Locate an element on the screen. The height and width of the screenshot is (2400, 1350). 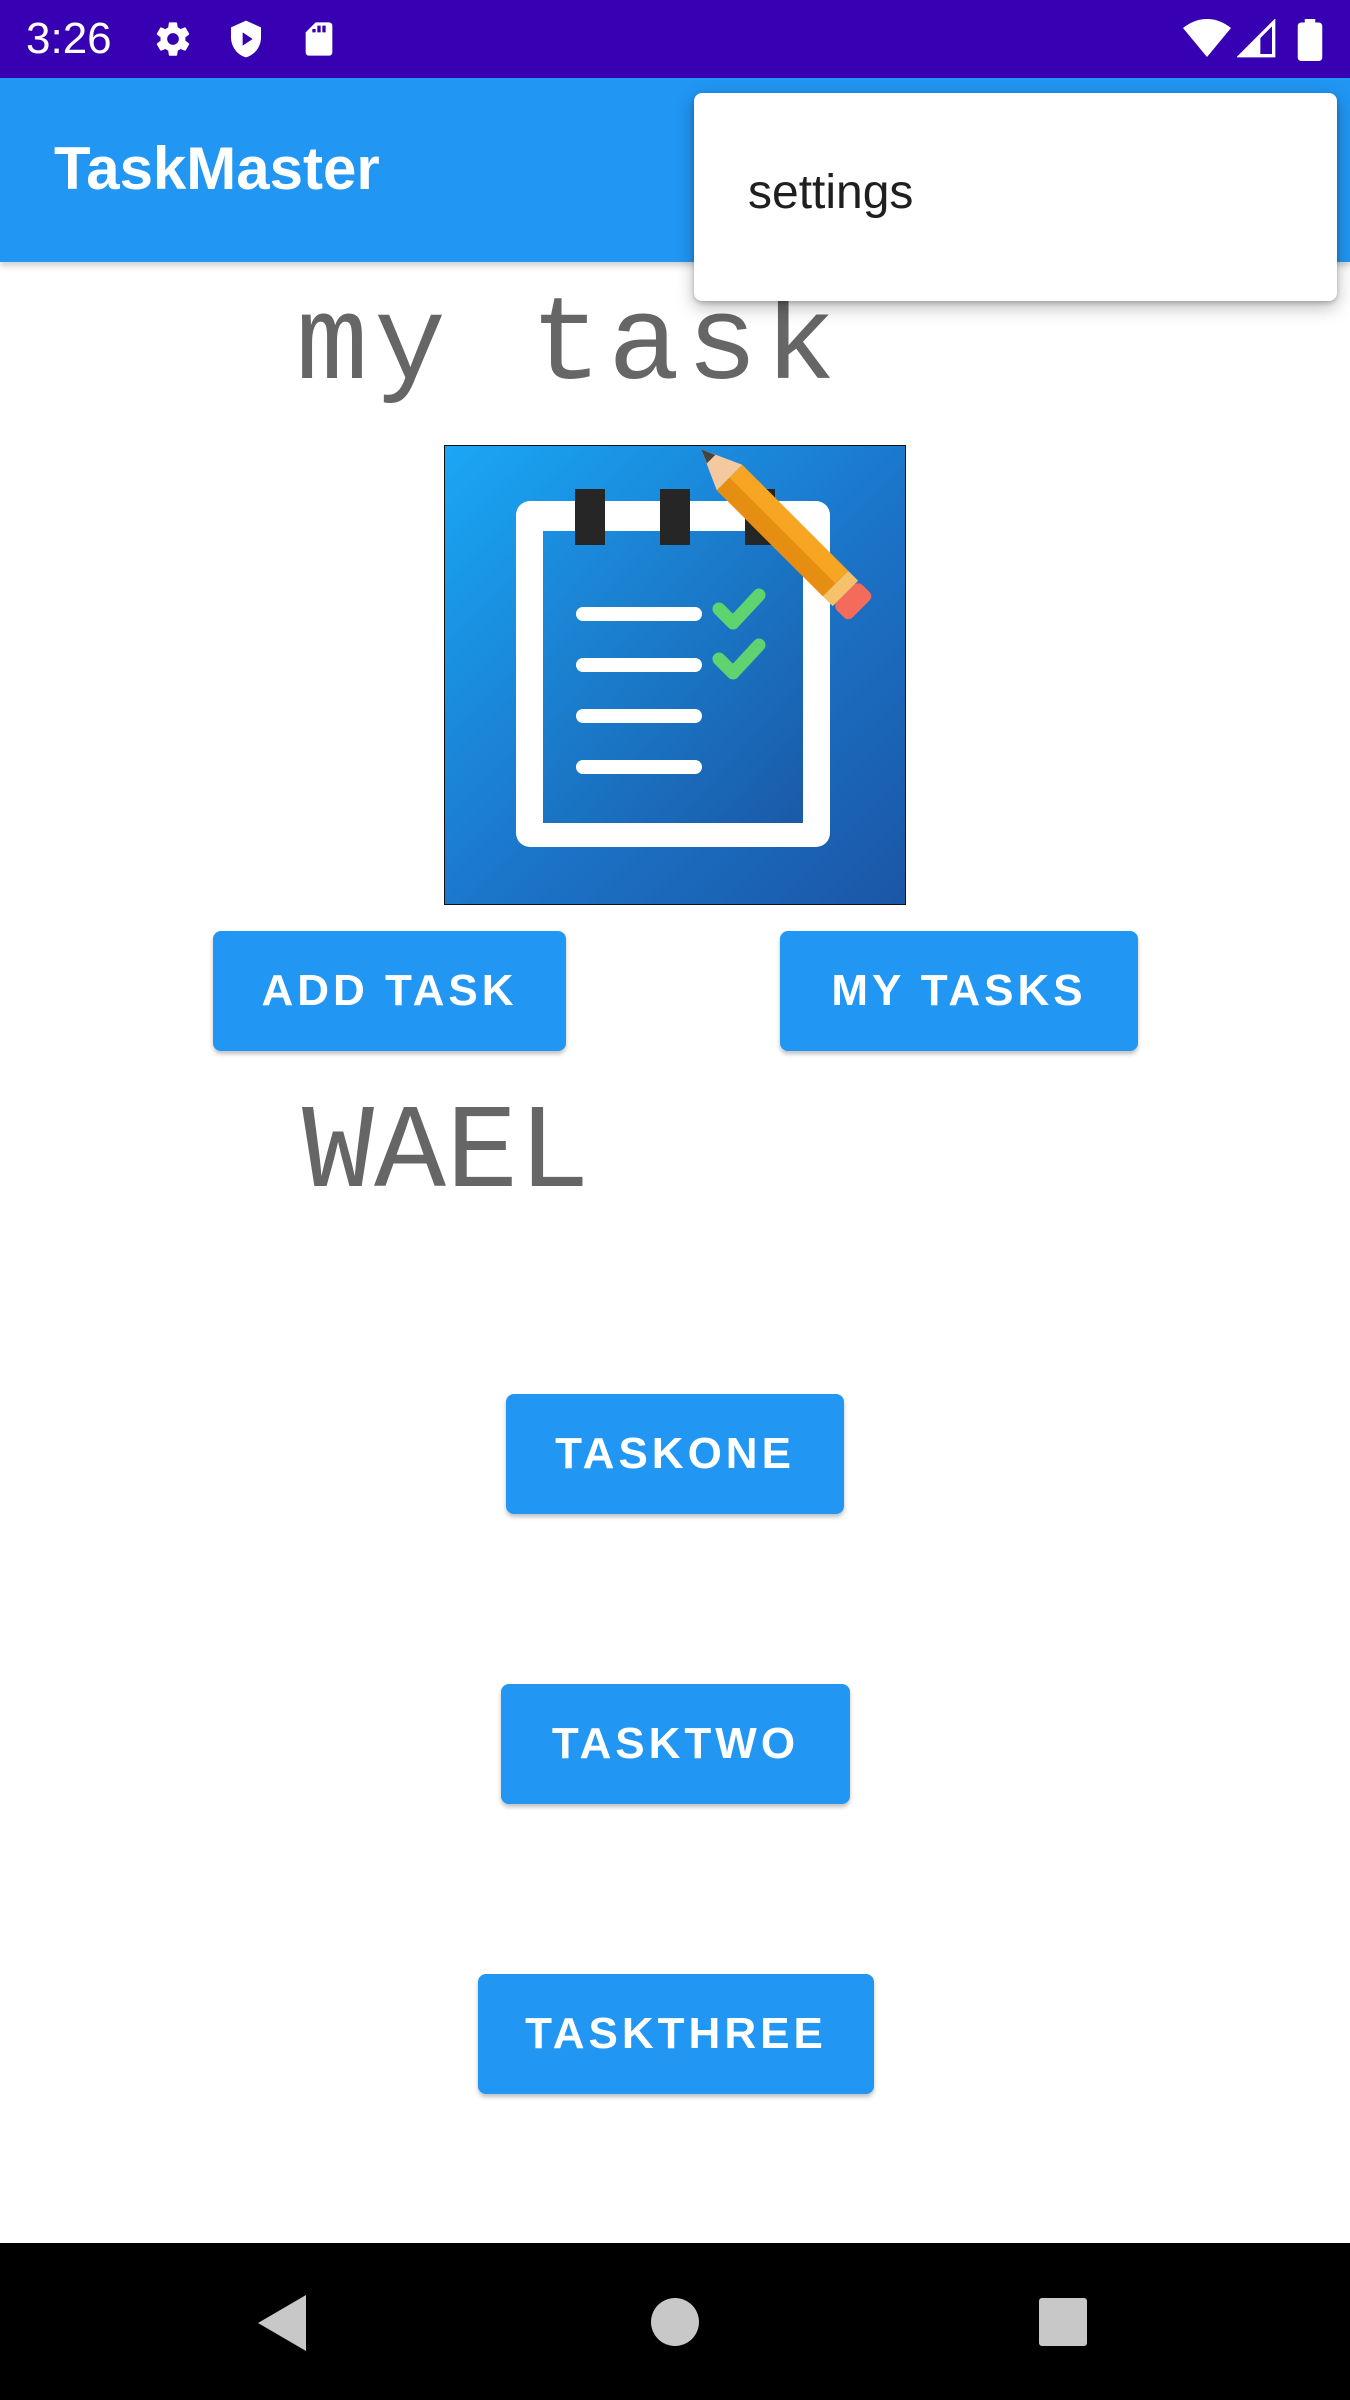
page-heading: my task is located at coordinates (569, 347).